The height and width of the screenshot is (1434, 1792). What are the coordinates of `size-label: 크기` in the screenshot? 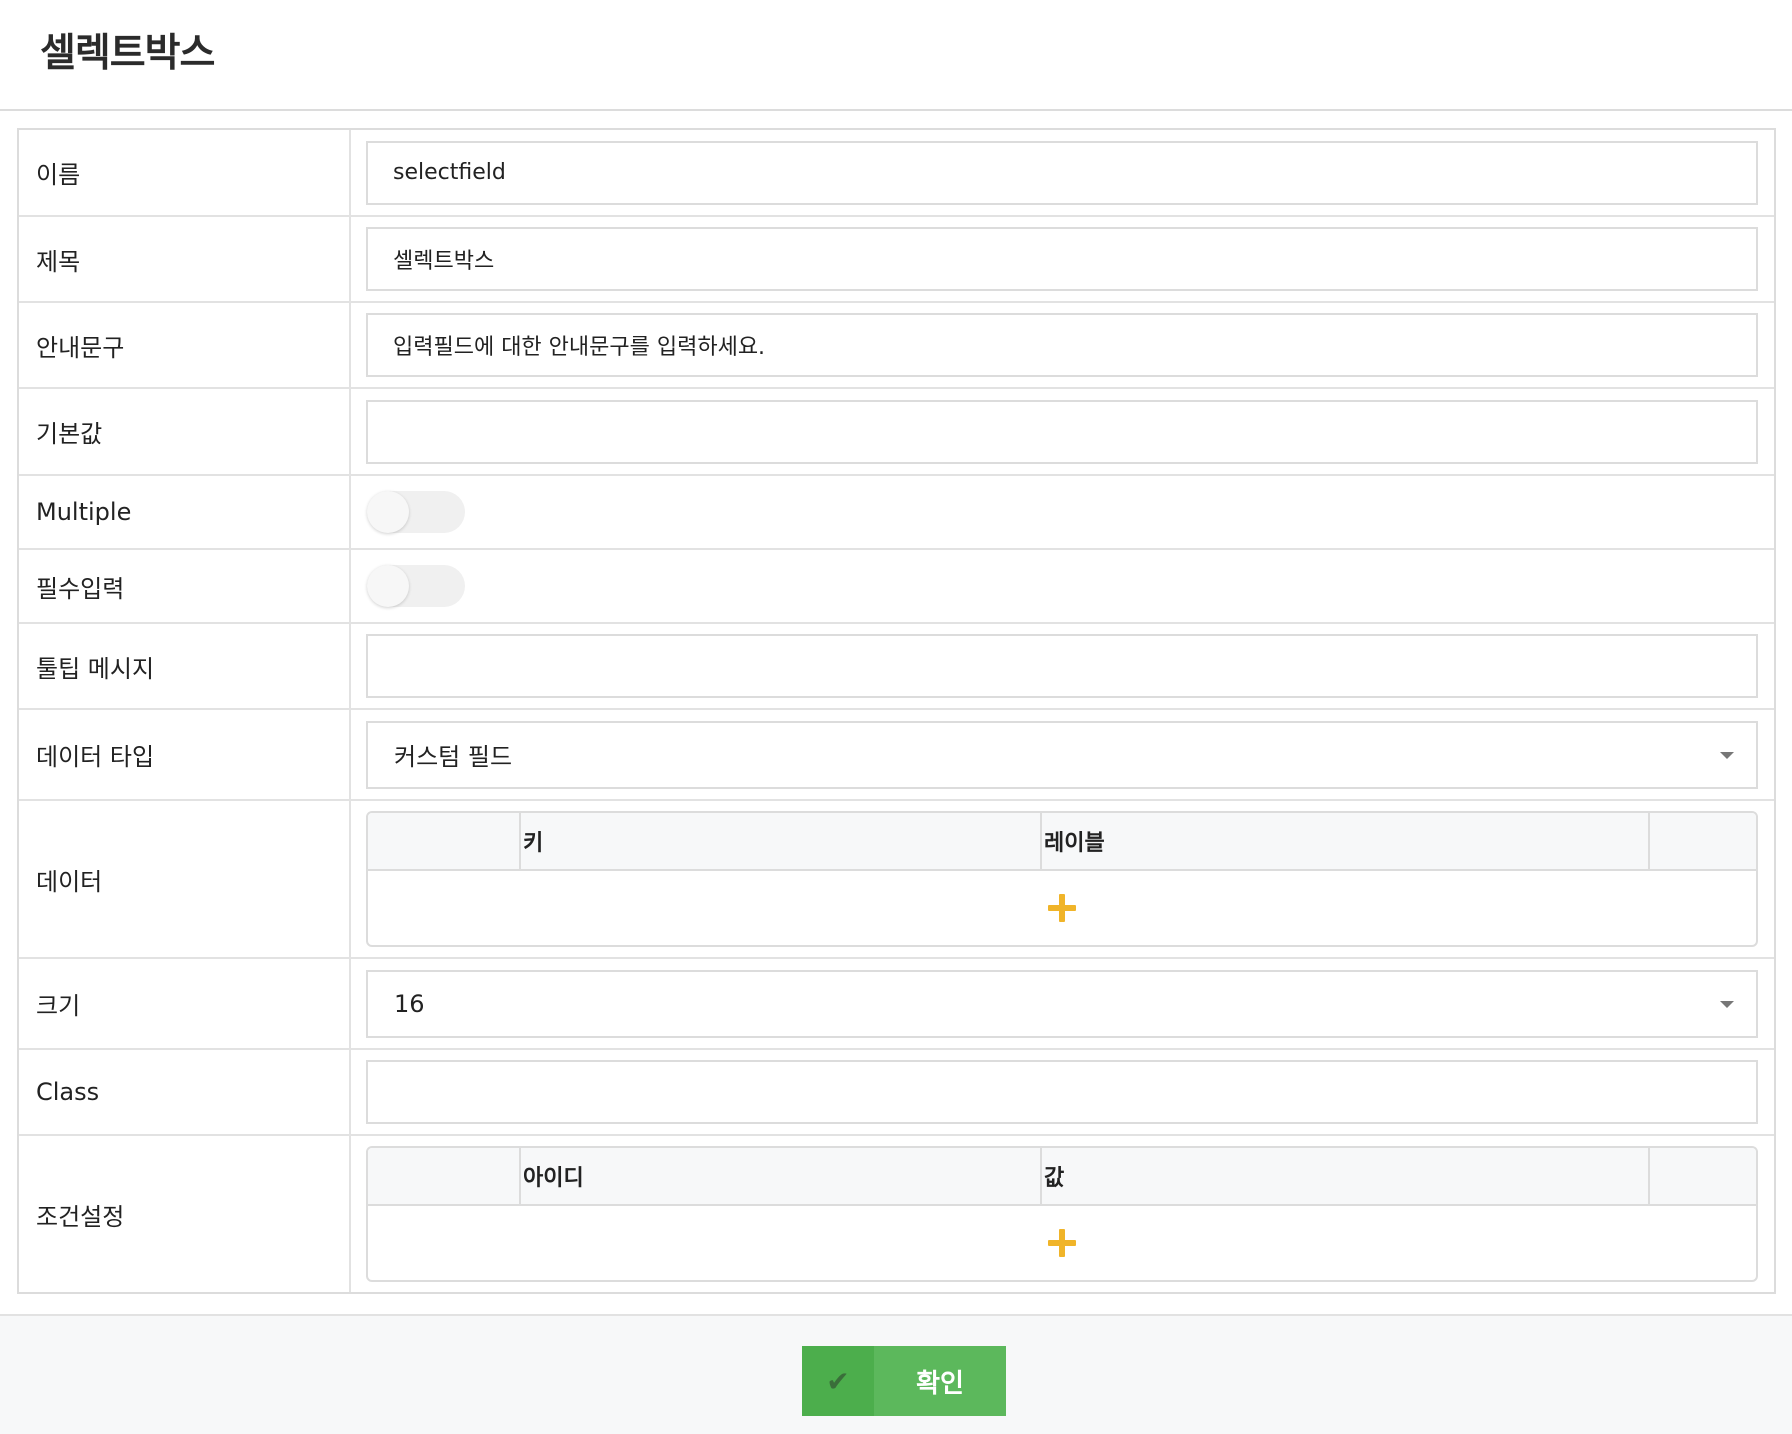 It's located at (185, 1003).